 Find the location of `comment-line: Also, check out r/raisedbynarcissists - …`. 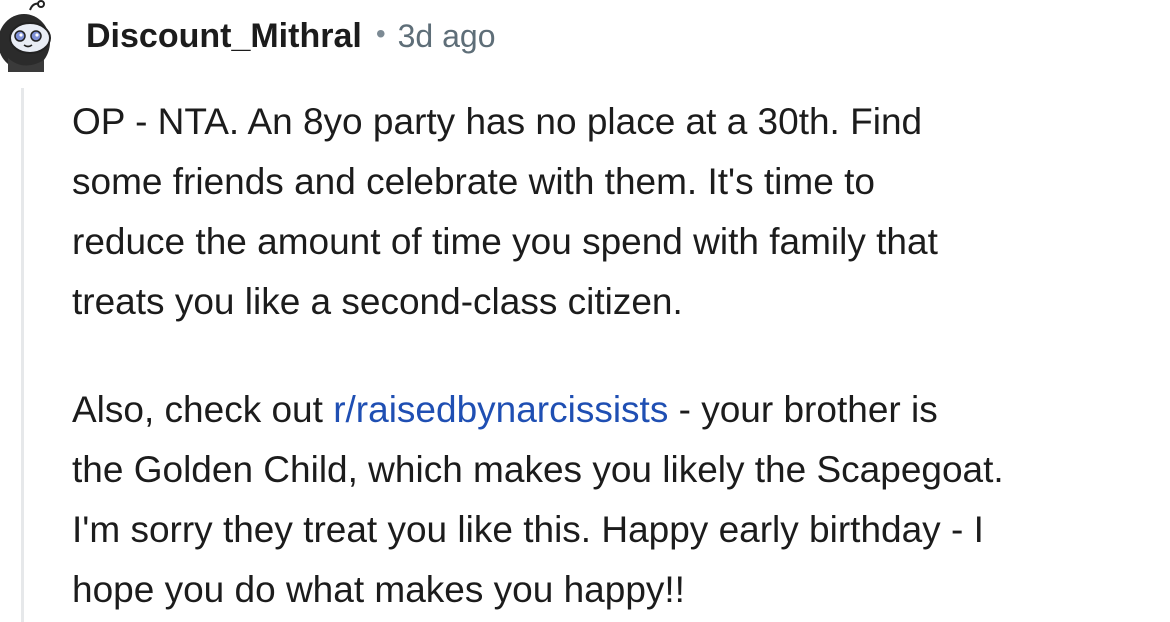

comment-line: Also, check out r/raisedbynarcissists - … is located at coordinates (621, 410).